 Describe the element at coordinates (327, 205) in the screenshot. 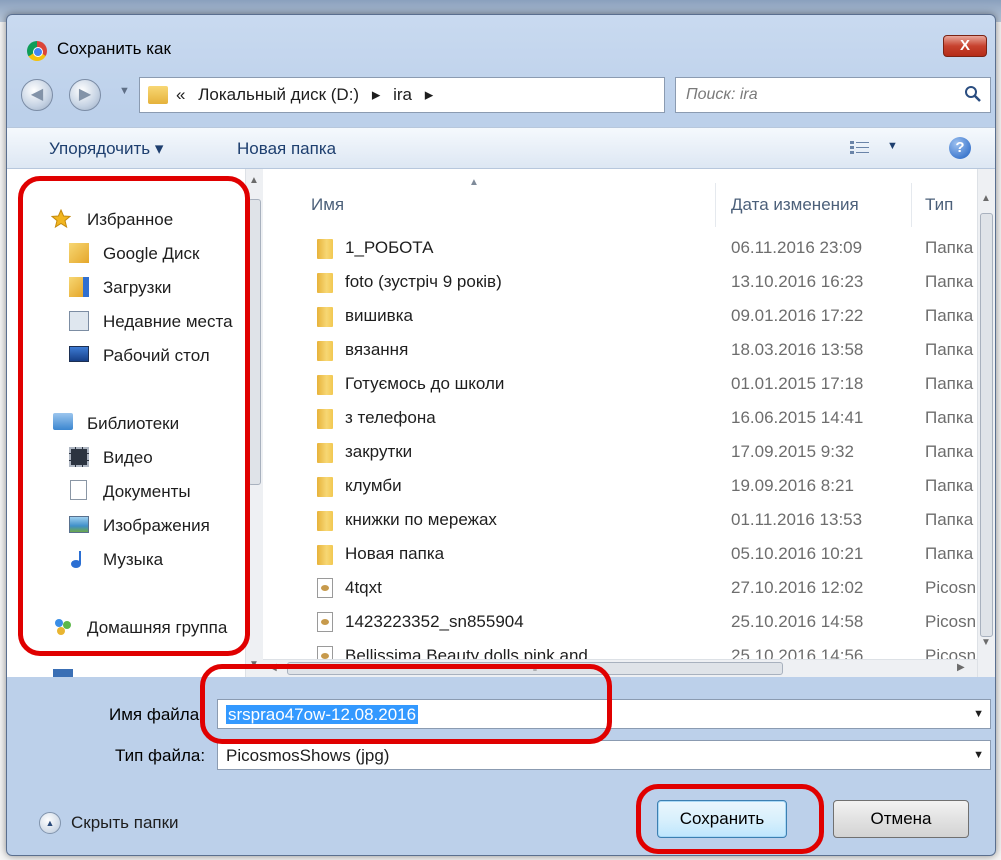

I see `column-header-name: Имя` at that location.